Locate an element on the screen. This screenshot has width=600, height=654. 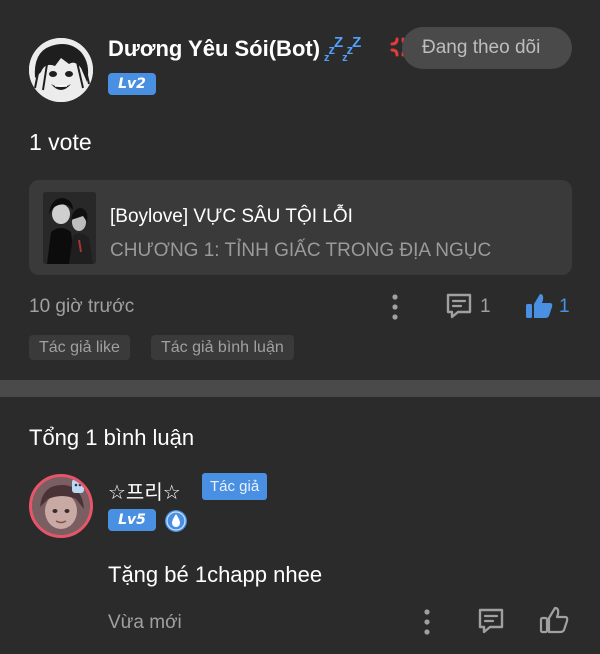
comment-icon is located at coordinates (459, 306).